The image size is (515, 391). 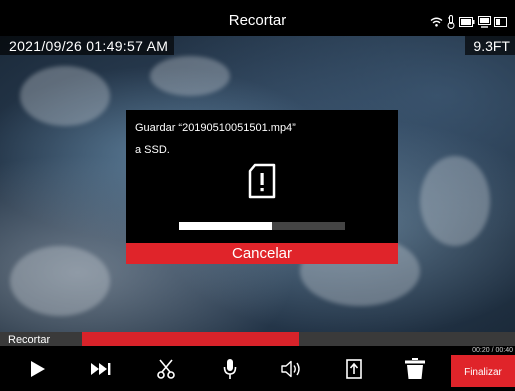 What do you see at coordinates (190, 339) in the screenshot?
I see `trim-progress-fill` at bounding box center [190, 339].